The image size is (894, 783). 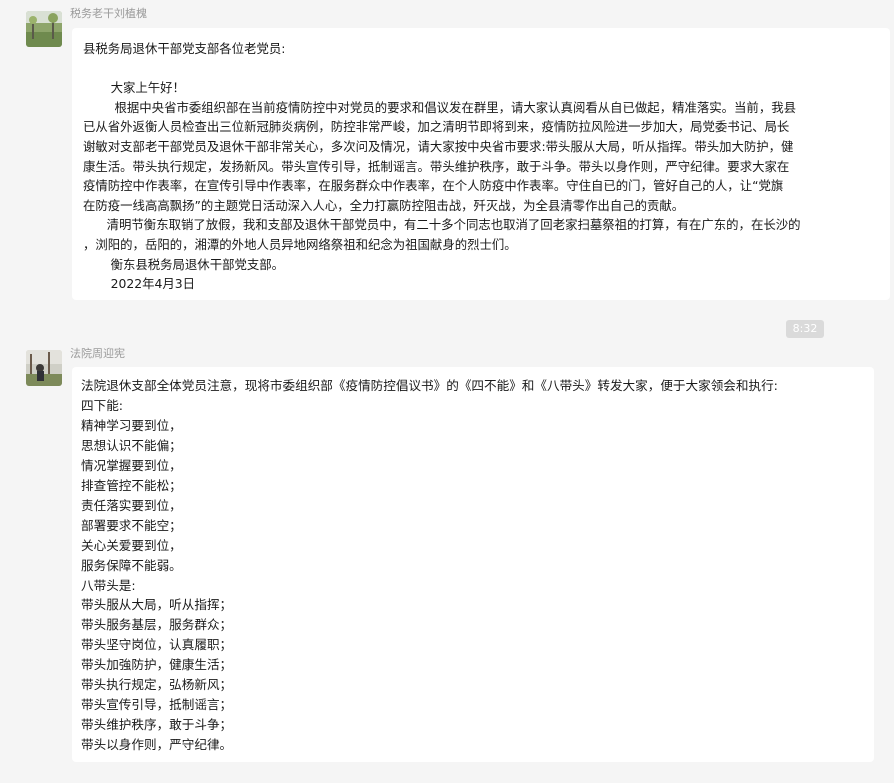 I want to click on message-line: 带头宣传引导，抵制谣言；, so click(x=157, y=705).